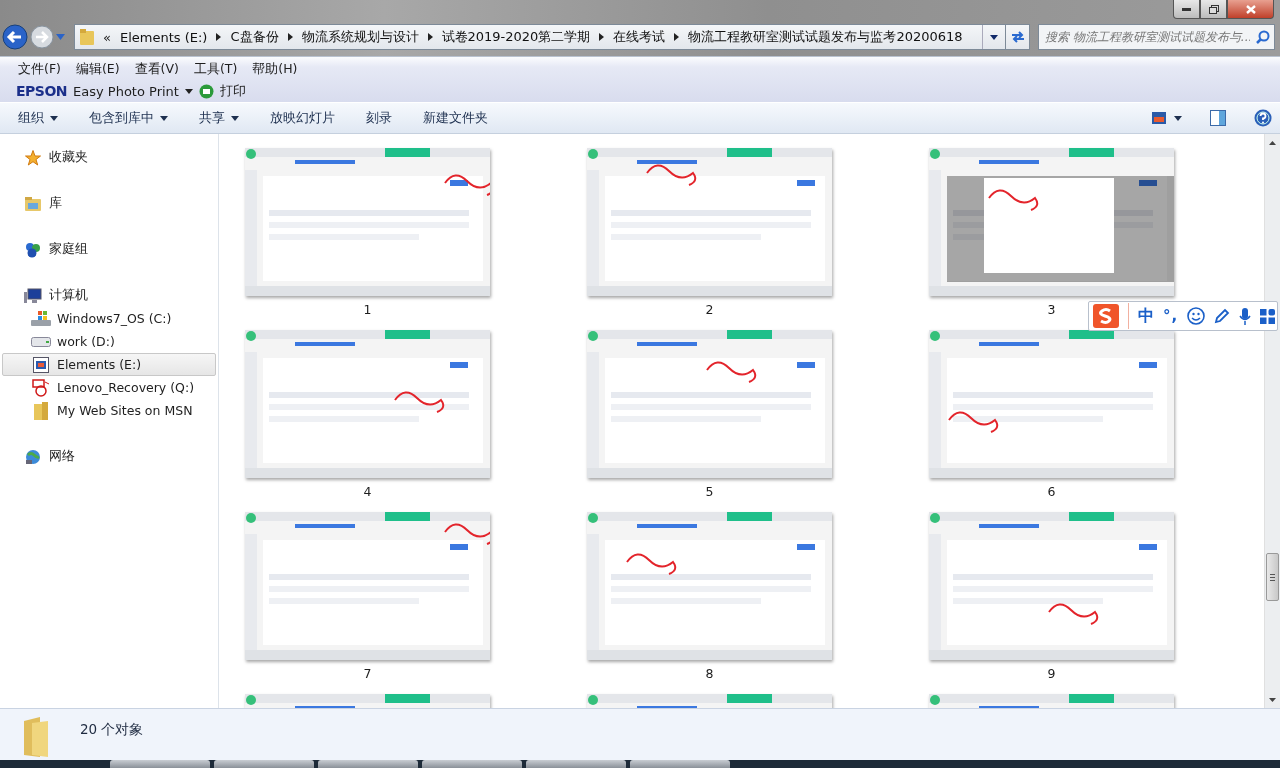 Image resolution: width=1280 pixels, height=768 pixels. I want to click on help-button, so click(1263, 118).